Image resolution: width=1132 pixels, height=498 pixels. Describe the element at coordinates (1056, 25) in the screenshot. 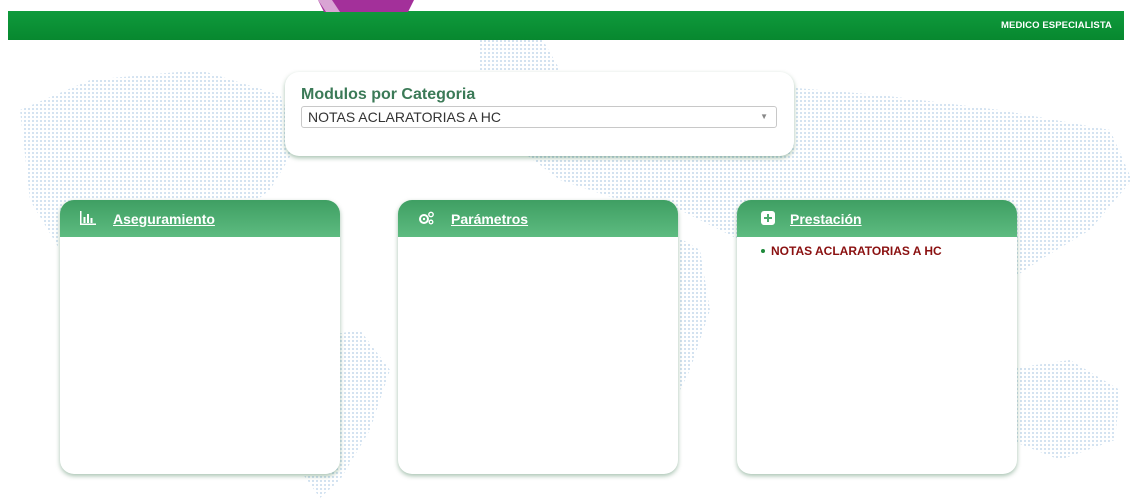

I see `user-role-label: MEDICO ESPECIALISTA` at that location.